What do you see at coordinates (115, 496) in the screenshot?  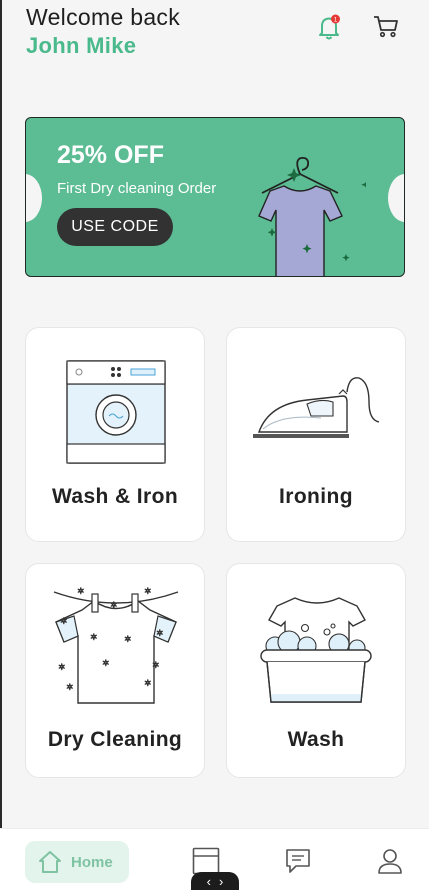 I see `service-label: Wash & Iron` at bounding box center [115, 496].